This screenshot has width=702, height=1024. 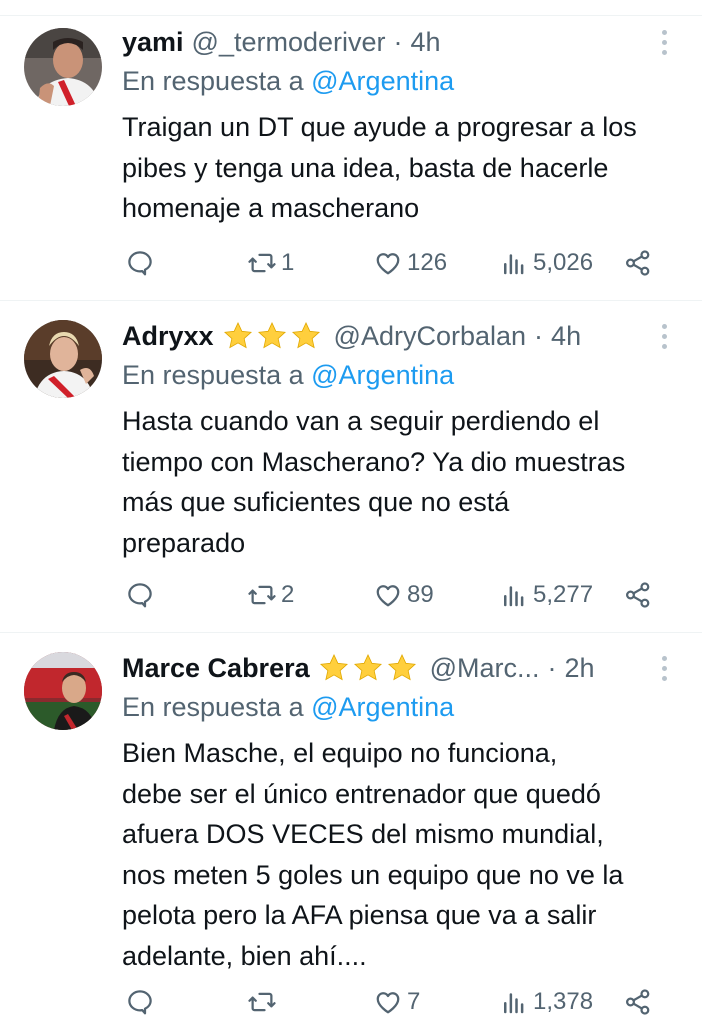 I want to click on action-bar: 2 89 5,277, so click(x=351, y=595).